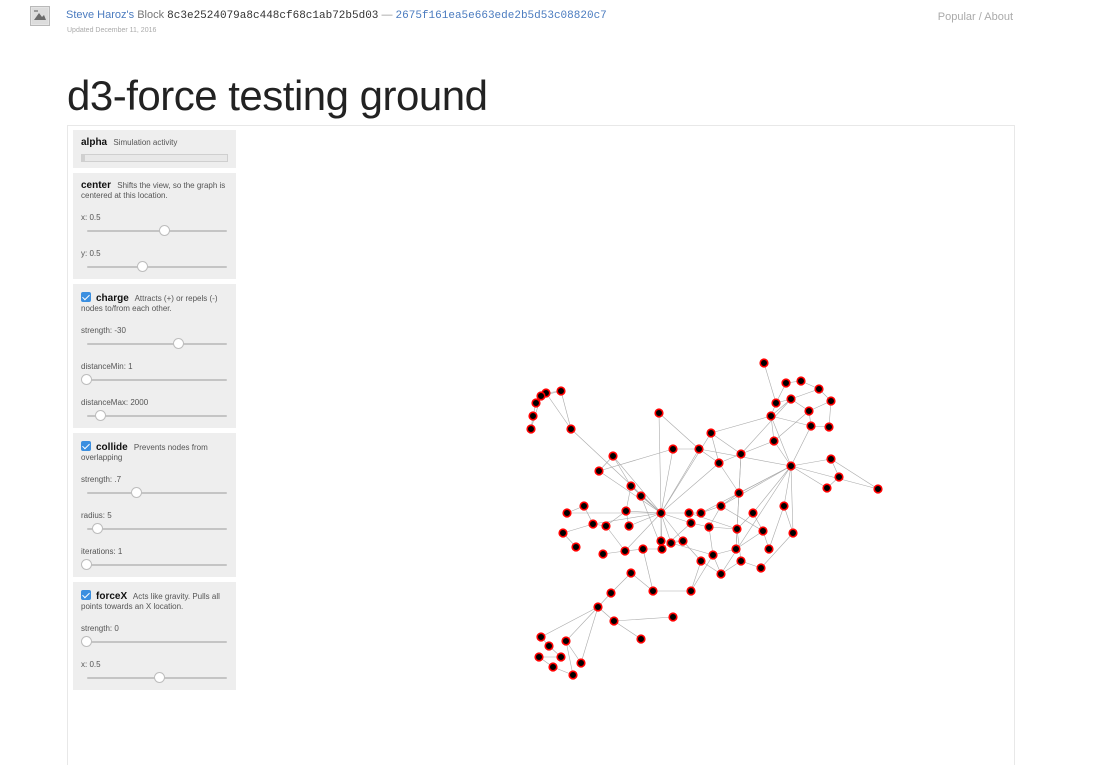  What do you see at coordinates (86, 297) in the screenshot?
I see `charge-checkbox` at bounding box center [86, 297].